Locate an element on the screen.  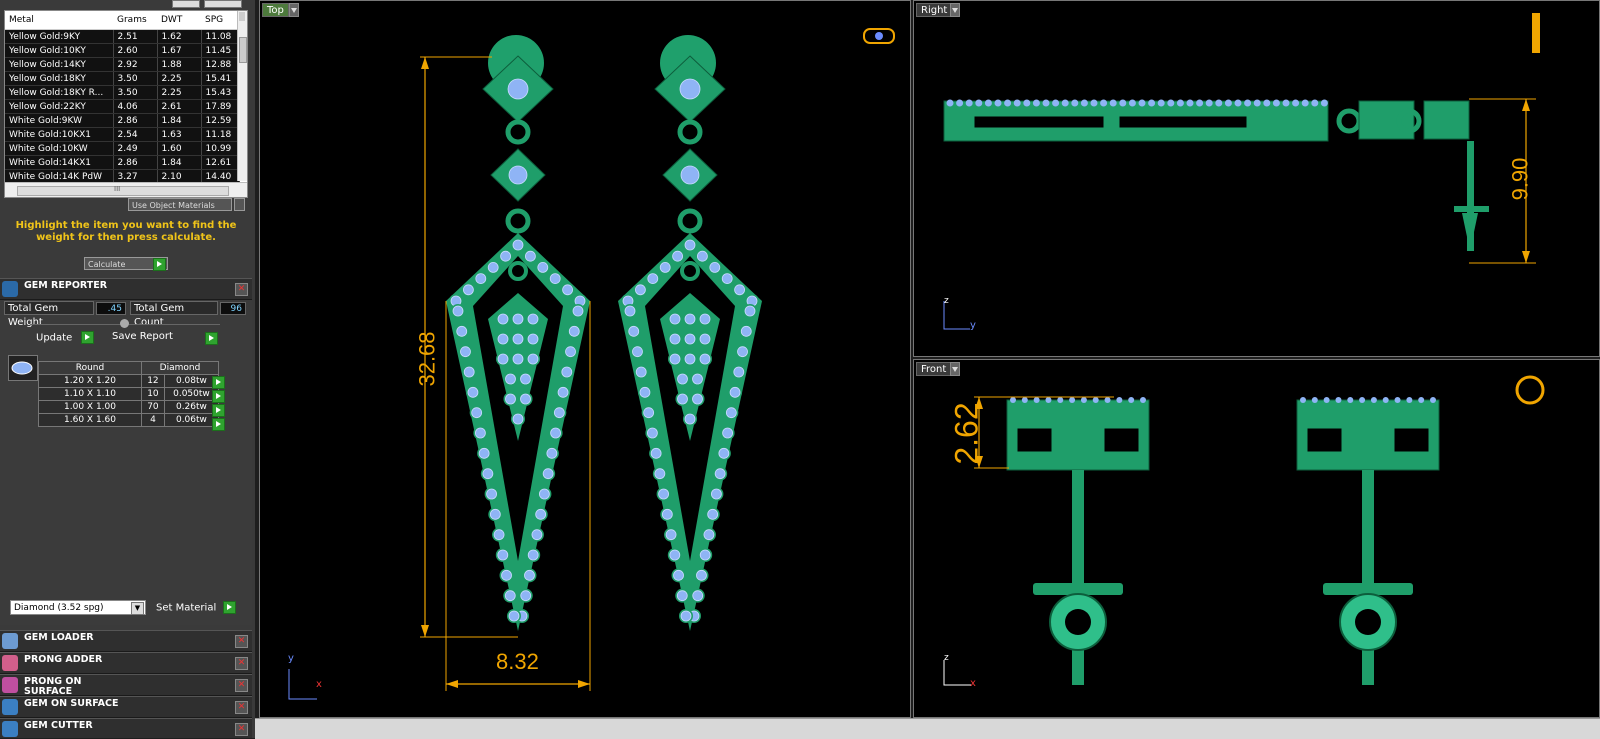
calculate-button: Calculate is located at coordinates (126, 264).